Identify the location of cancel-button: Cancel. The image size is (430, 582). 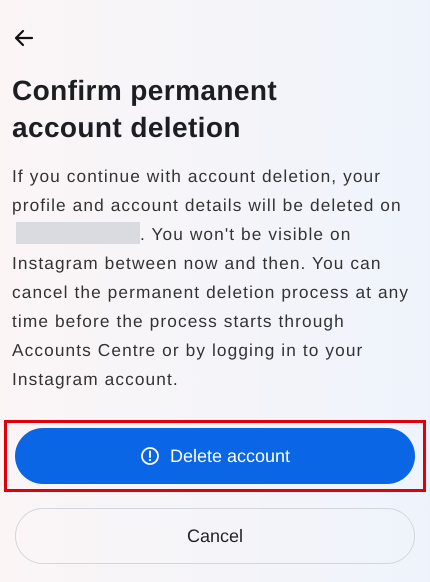
(215, 536).